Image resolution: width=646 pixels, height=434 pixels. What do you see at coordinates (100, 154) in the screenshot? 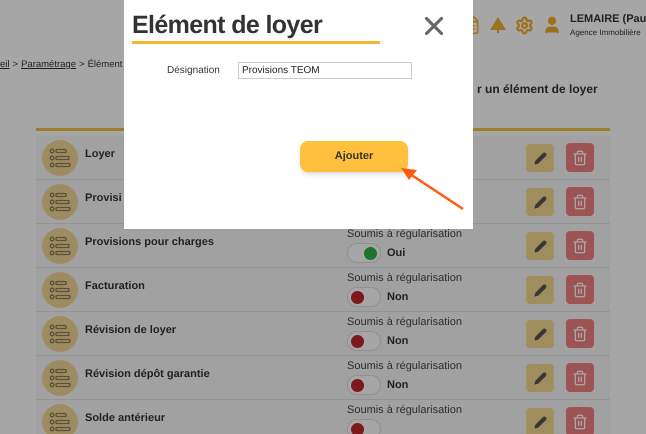
I see `item-name: Loyer` at bounding box center [100, 154].